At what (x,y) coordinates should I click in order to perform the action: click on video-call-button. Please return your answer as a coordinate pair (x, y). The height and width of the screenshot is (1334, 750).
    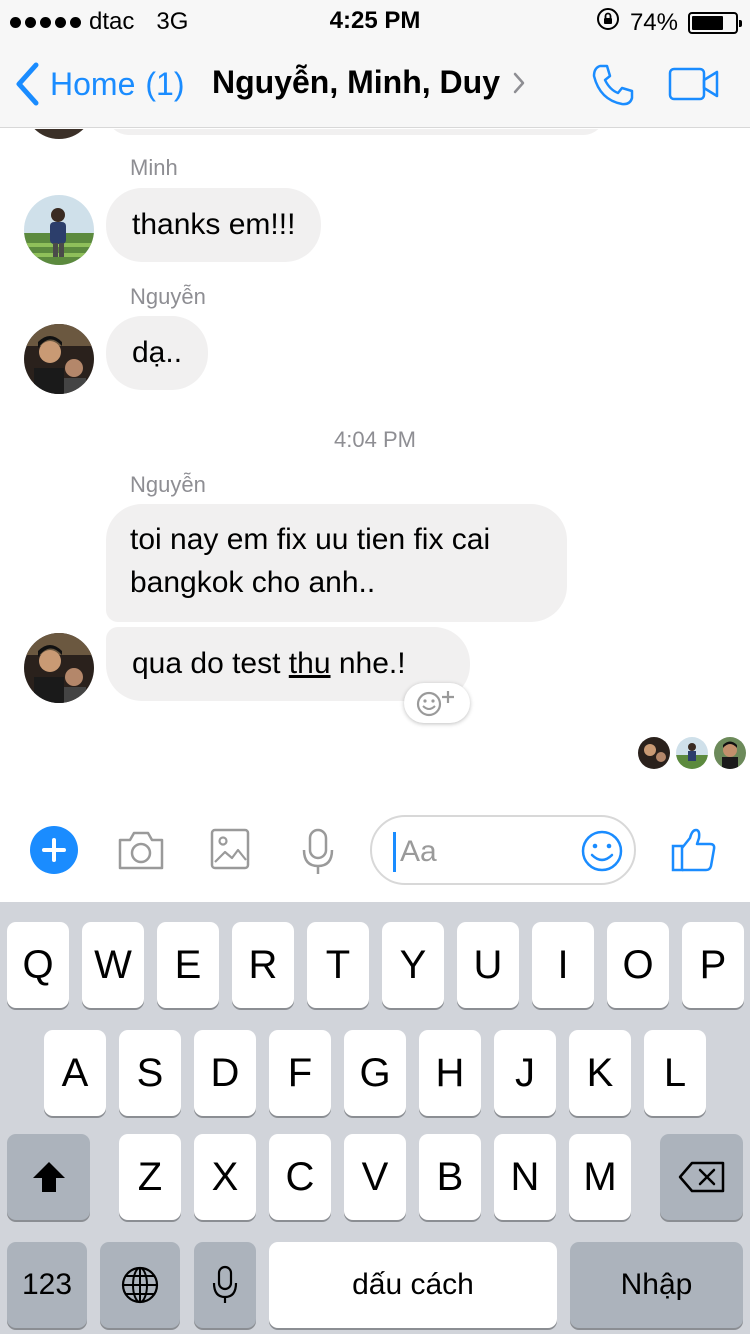
    Looking at the image, I should click on (694, 86).